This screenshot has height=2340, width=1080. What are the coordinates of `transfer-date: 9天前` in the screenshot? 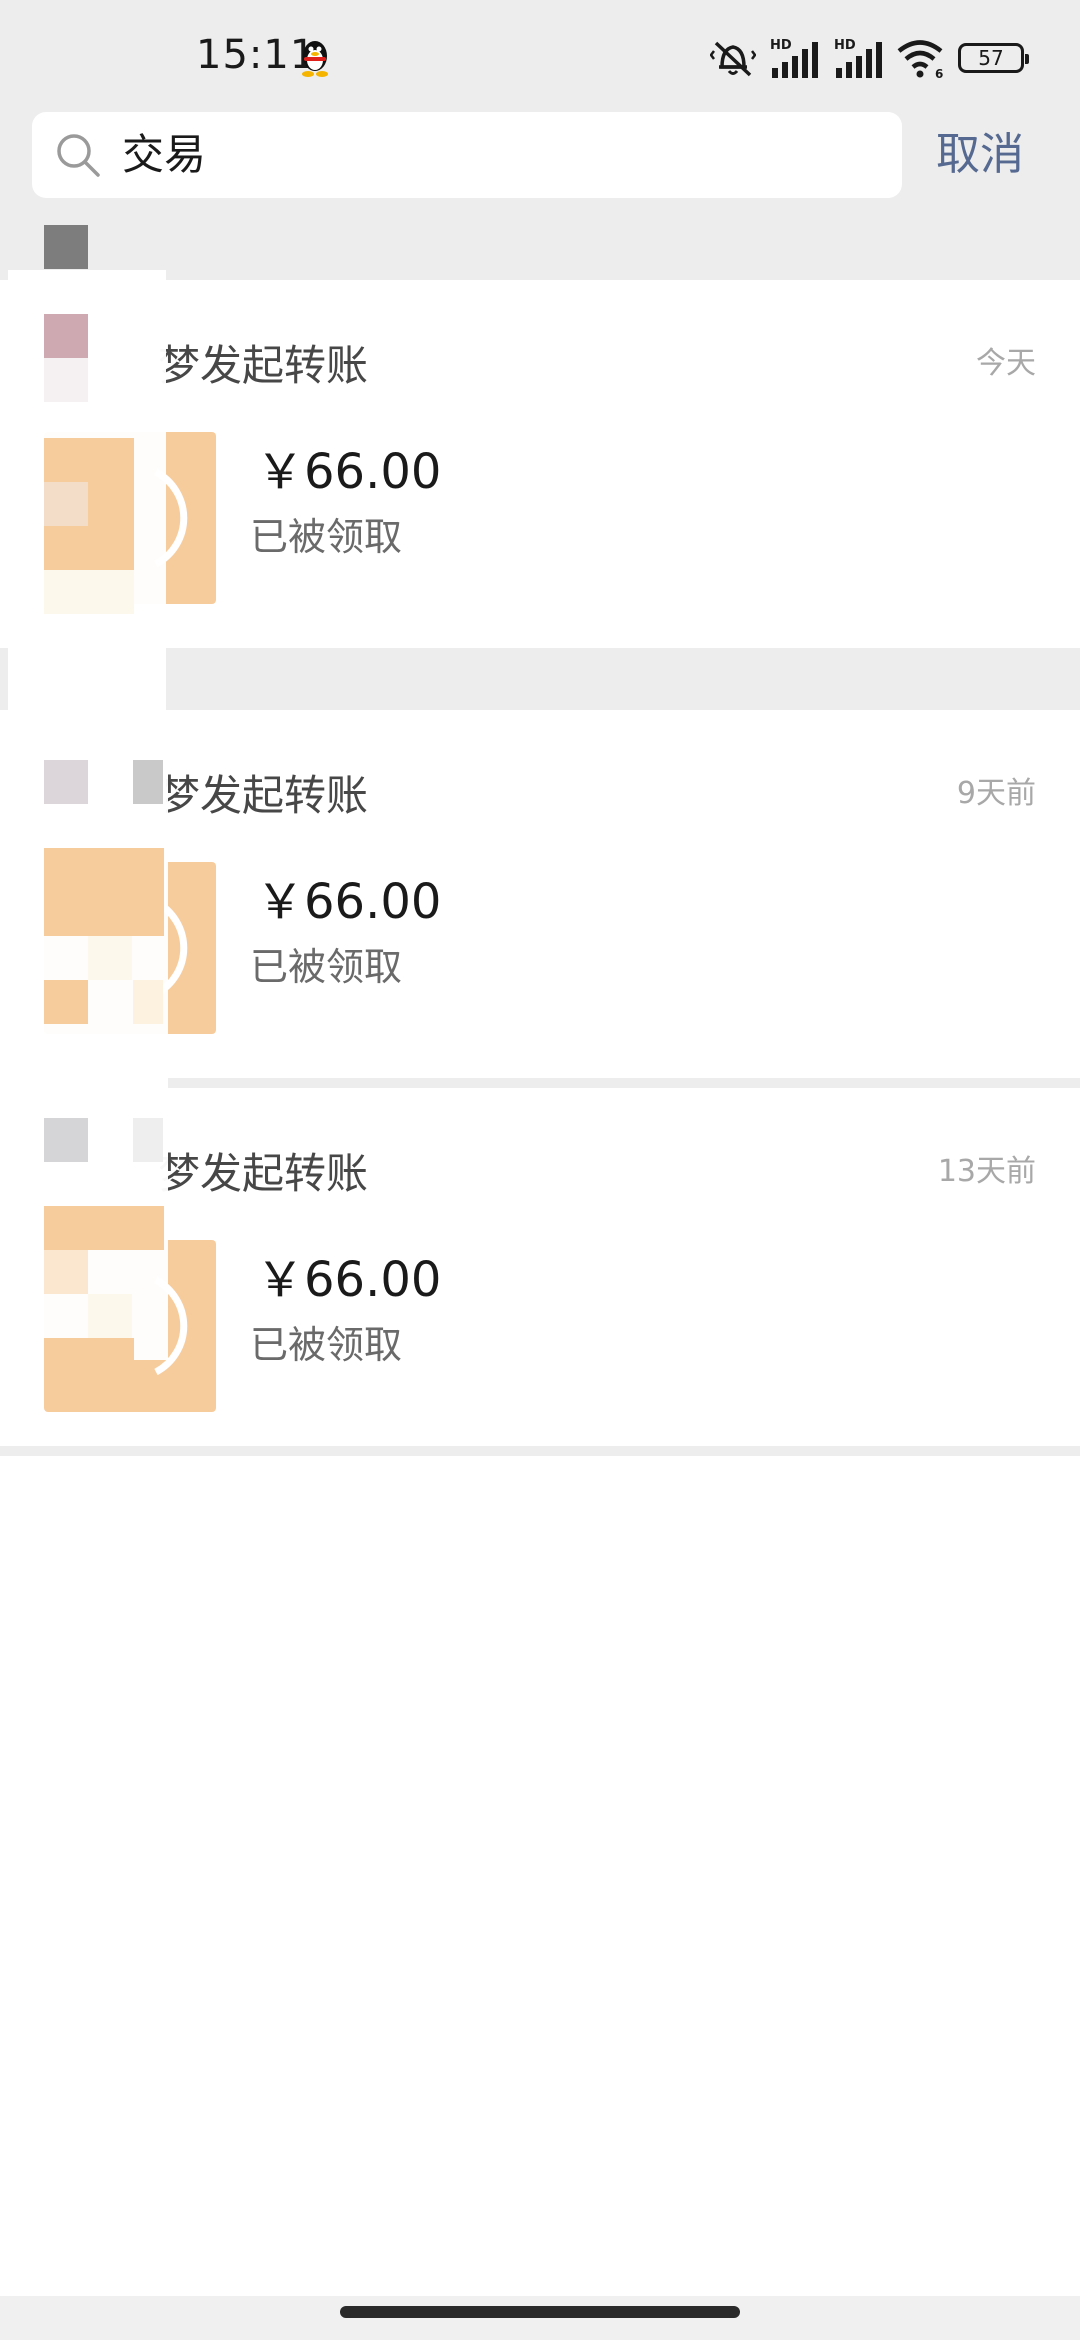 It's located at (996, 793).